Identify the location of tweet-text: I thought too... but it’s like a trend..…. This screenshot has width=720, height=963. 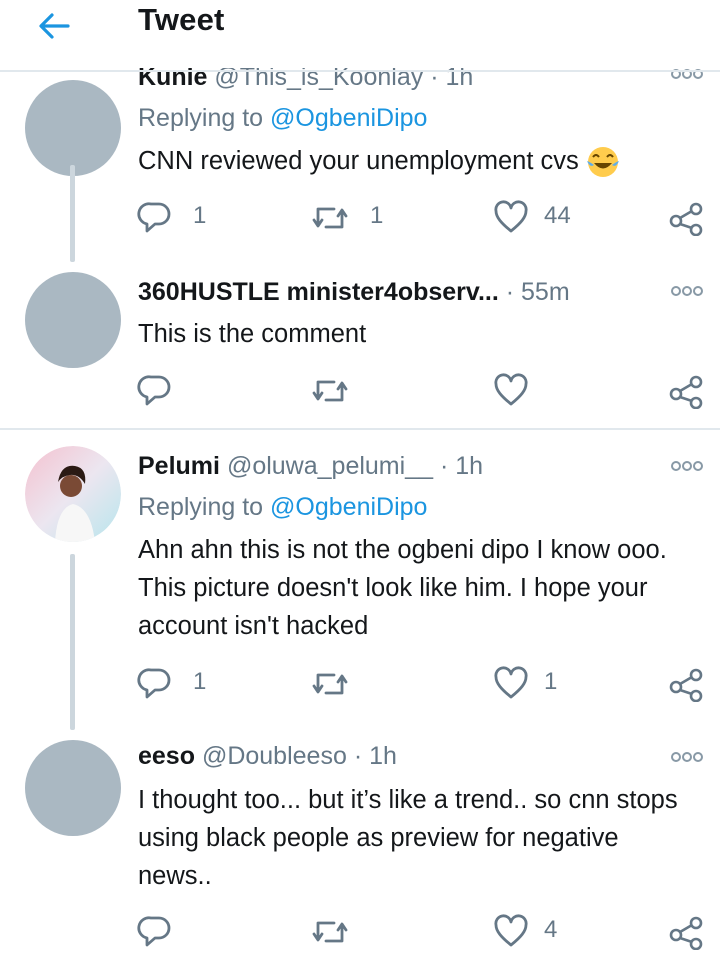
(408, 838).